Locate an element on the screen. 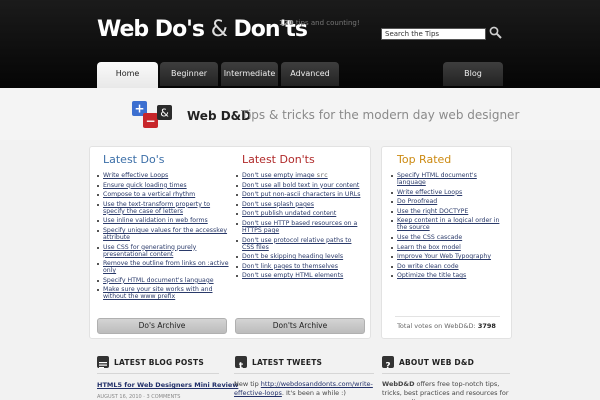 This screenshot has height=400, width=600. twitter-icon: t is located at coordinates (241, 364).